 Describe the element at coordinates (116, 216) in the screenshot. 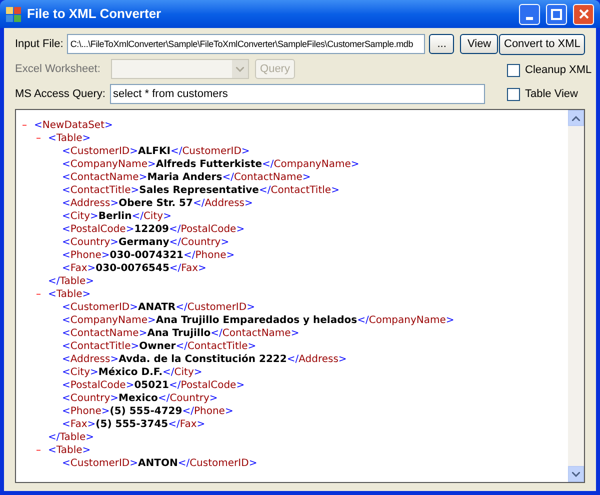

I see `xml-line: <City>Berlin</City>` at that location.